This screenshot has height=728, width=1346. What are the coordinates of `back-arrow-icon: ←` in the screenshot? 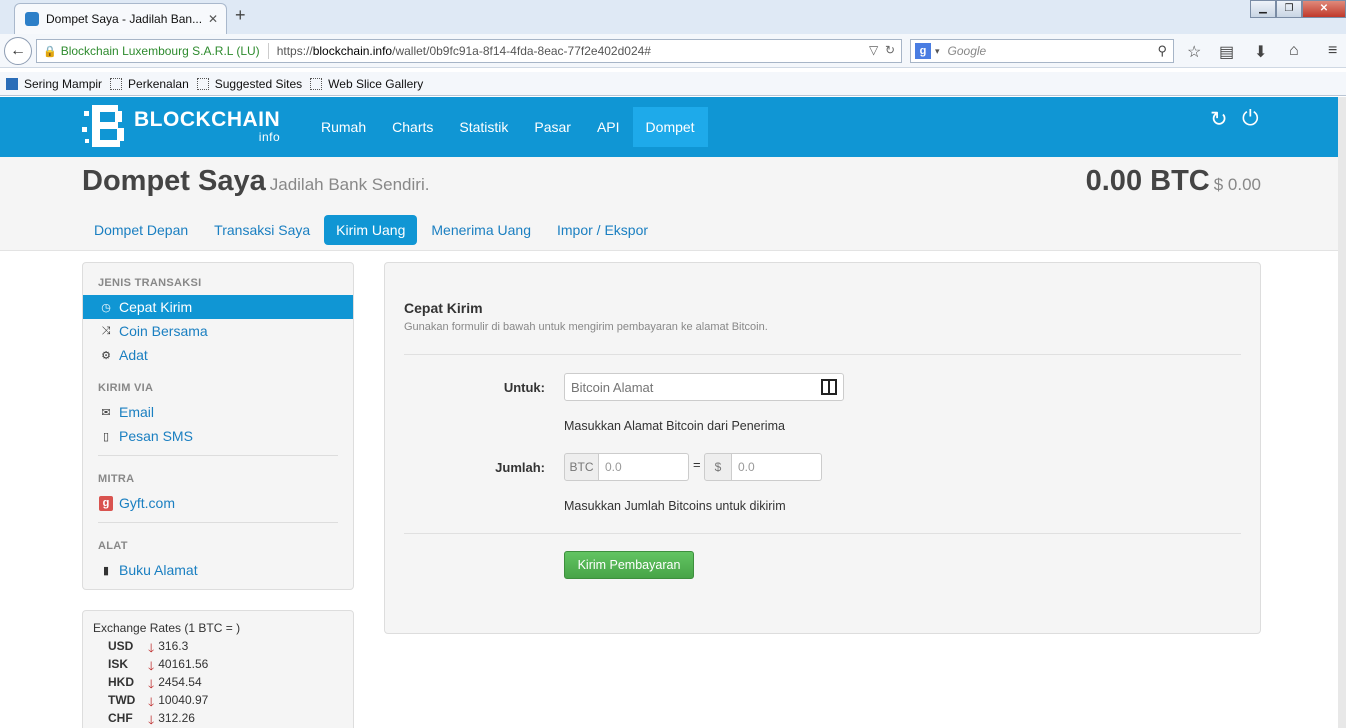 It's located at (18, 51).